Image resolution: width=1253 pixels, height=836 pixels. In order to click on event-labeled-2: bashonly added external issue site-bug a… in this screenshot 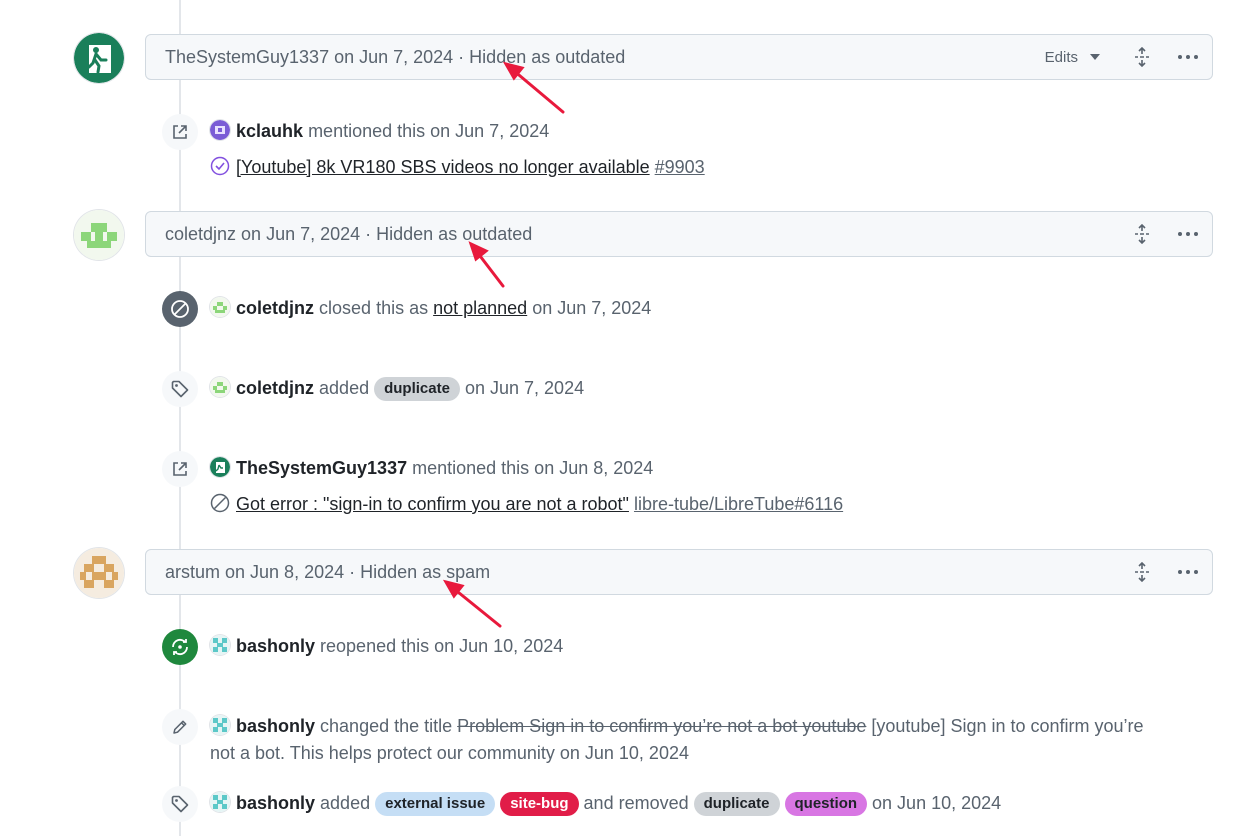, I will do `click(605, 804)`.